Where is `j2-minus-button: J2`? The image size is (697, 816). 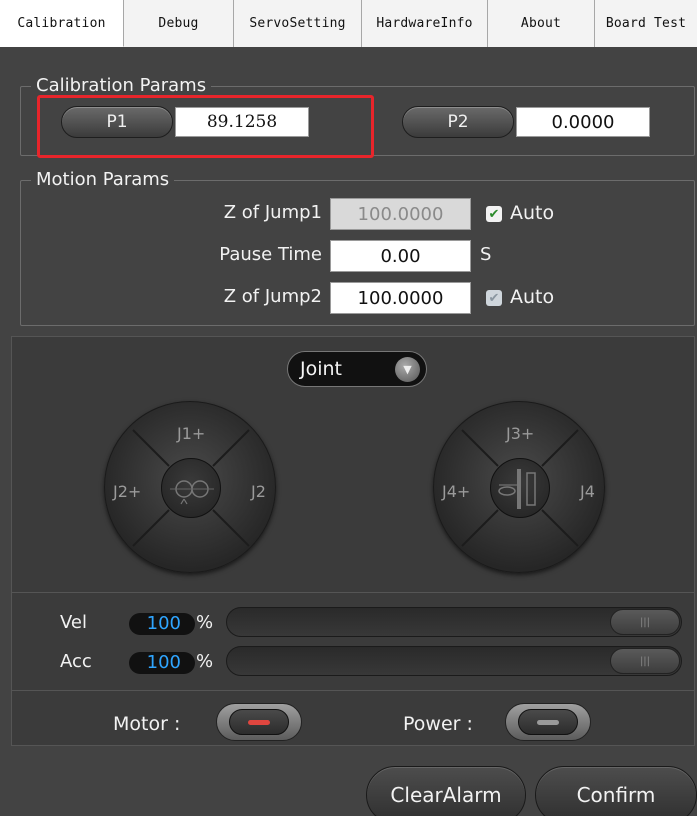 j2-minus-button: J2 is located at coordinates (258, 491).